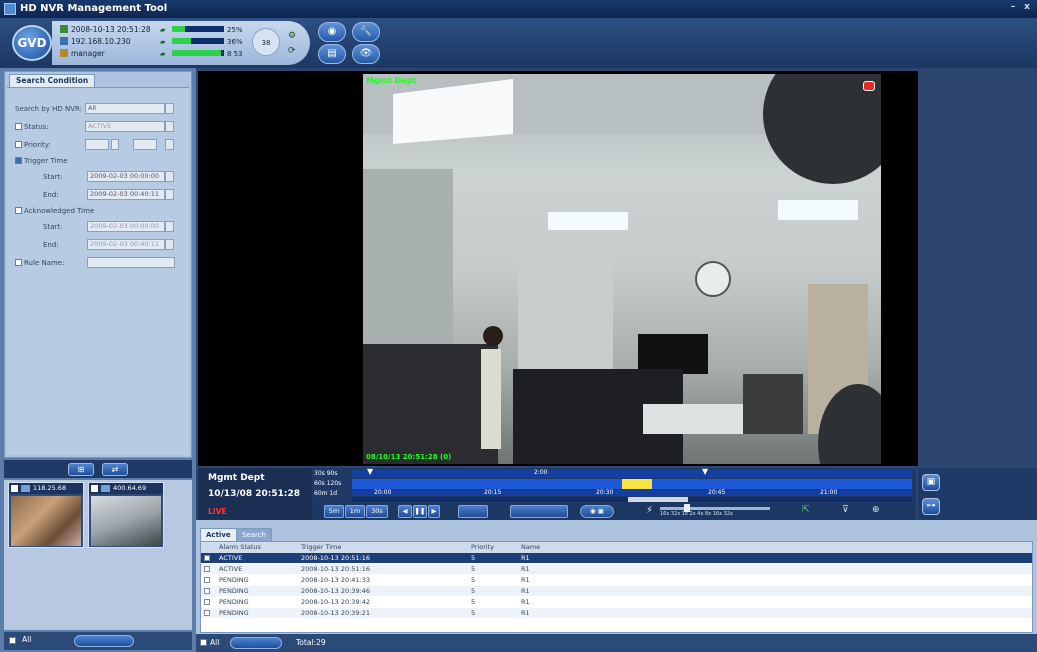 Image resolution: width=1037 pixels, height=652 pixels. Describe the element at coordinates (33, 145) in the screenshot. I see `priority-filter: Priority:` at that location.